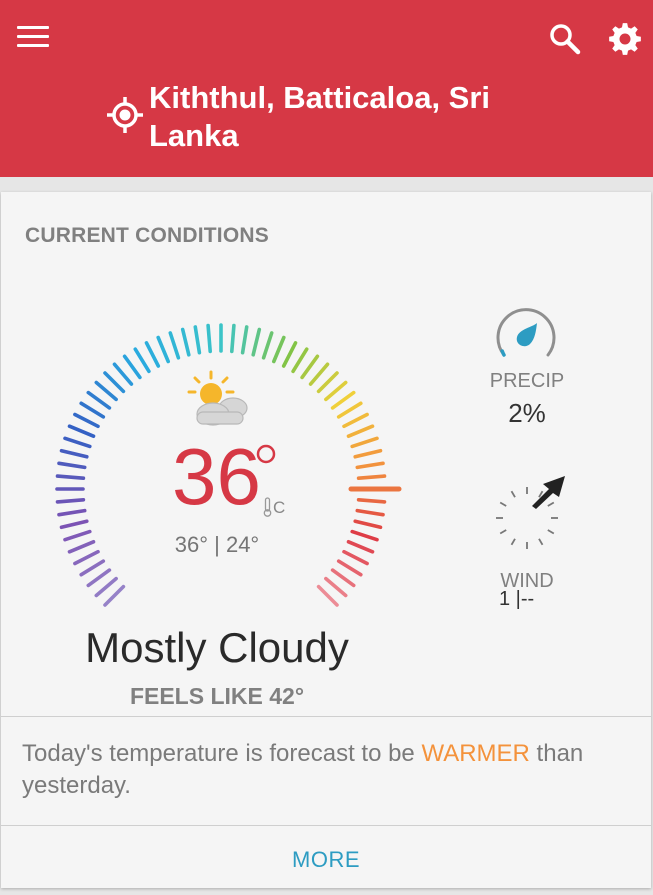  Describe the element at coordinates (475, 753) in the screenshot. I see `forecast-highlight: WARMER` at that location.